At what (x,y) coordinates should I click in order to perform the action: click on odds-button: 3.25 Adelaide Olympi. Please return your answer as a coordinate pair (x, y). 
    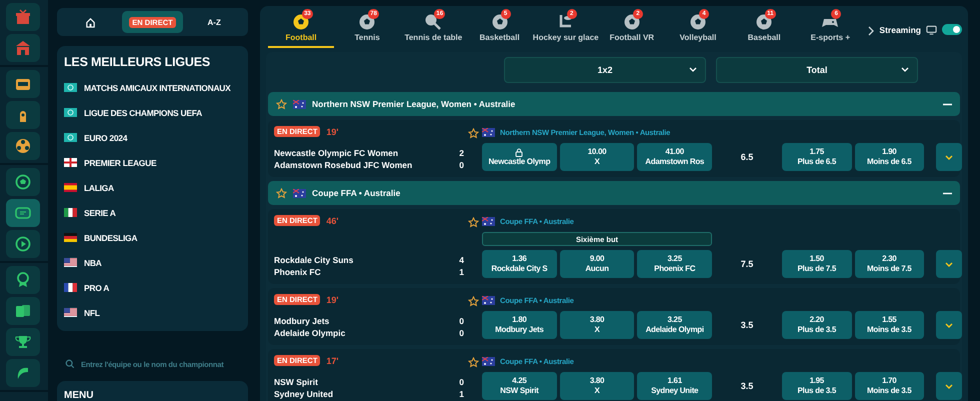
    Looking at the image, I should click on (674, 325).